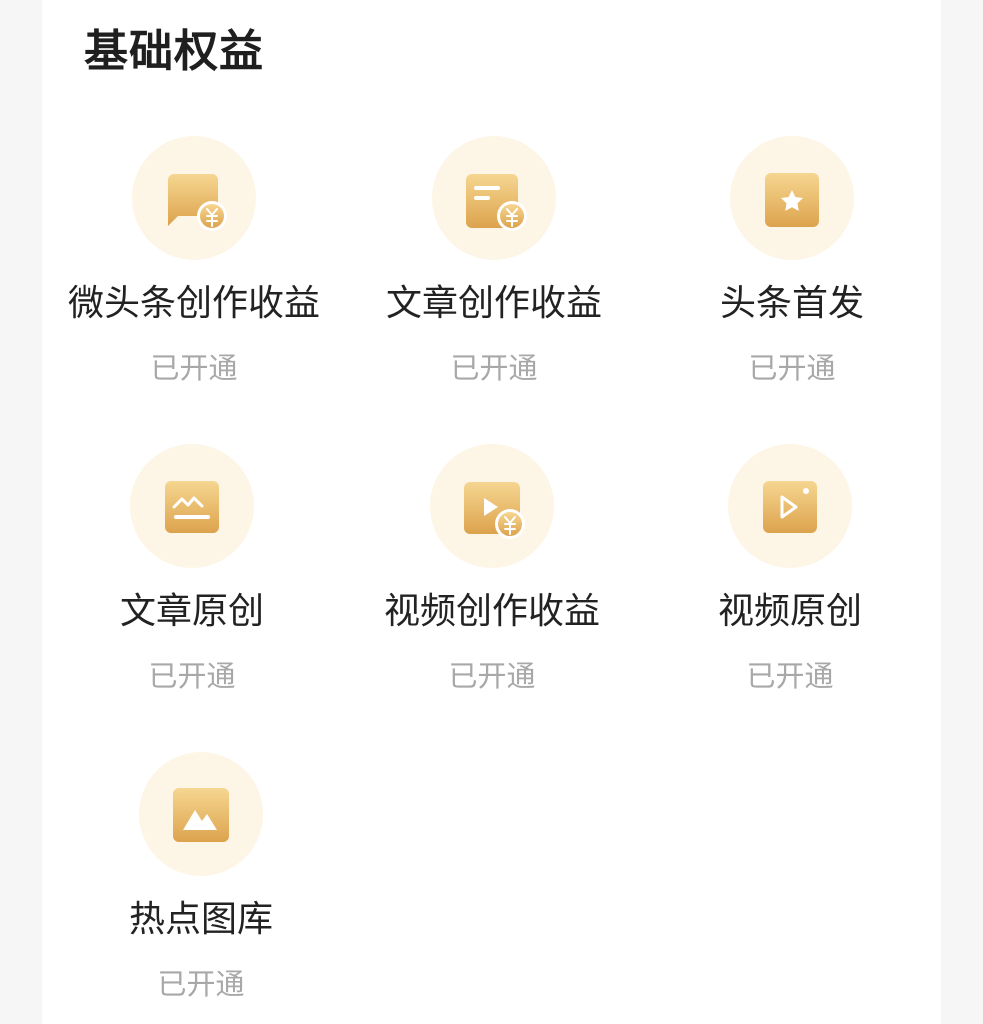 The width and height of the screenshot is (983, 1024). I want to click on benefit-label: 微头条创作收益, so click(193, 303).